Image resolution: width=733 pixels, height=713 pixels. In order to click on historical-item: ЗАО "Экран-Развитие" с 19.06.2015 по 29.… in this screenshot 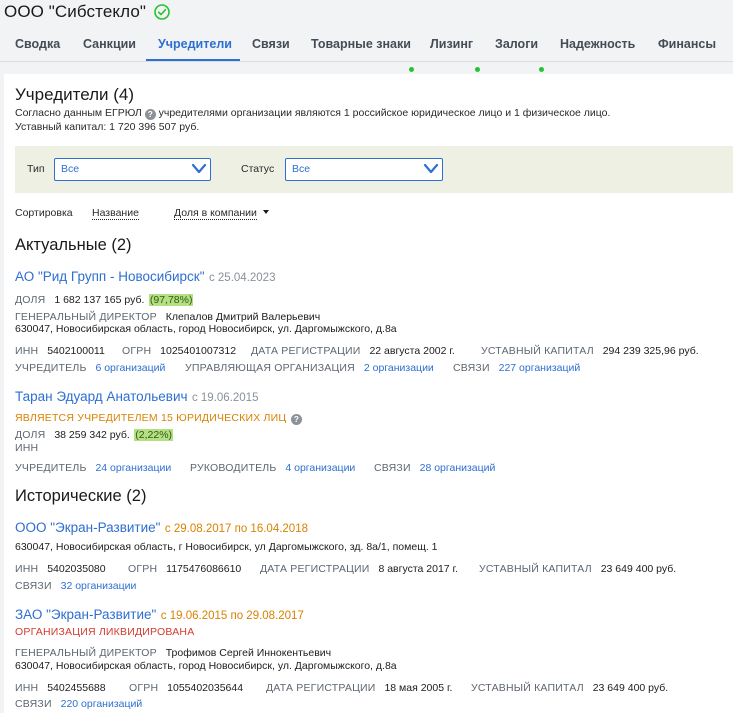, I will do `click(159, 615)`.